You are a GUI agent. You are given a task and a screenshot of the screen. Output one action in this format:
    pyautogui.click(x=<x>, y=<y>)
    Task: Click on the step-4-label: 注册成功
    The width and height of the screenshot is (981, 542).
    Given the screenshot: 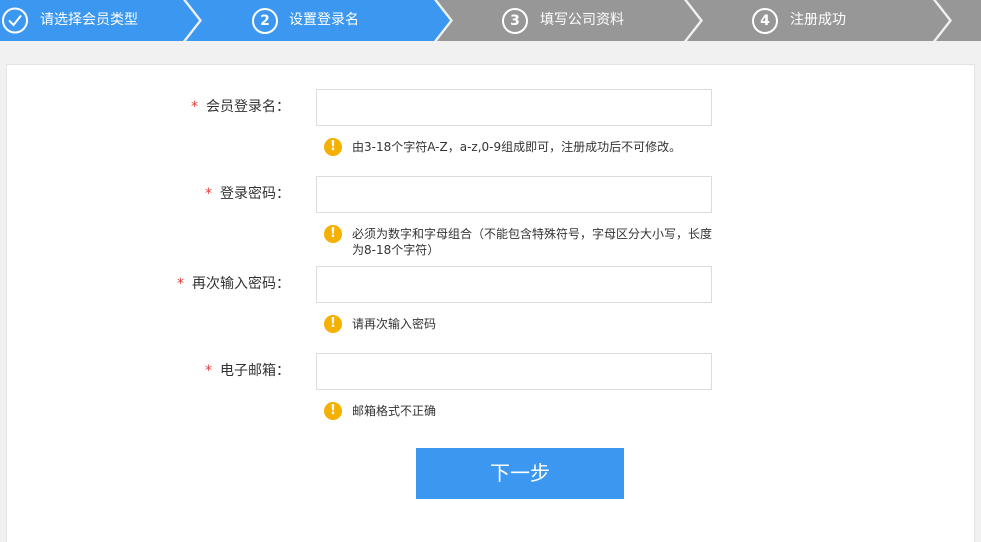 What is the action you would take?
    pyautogui.click(x=818, y=20)
    